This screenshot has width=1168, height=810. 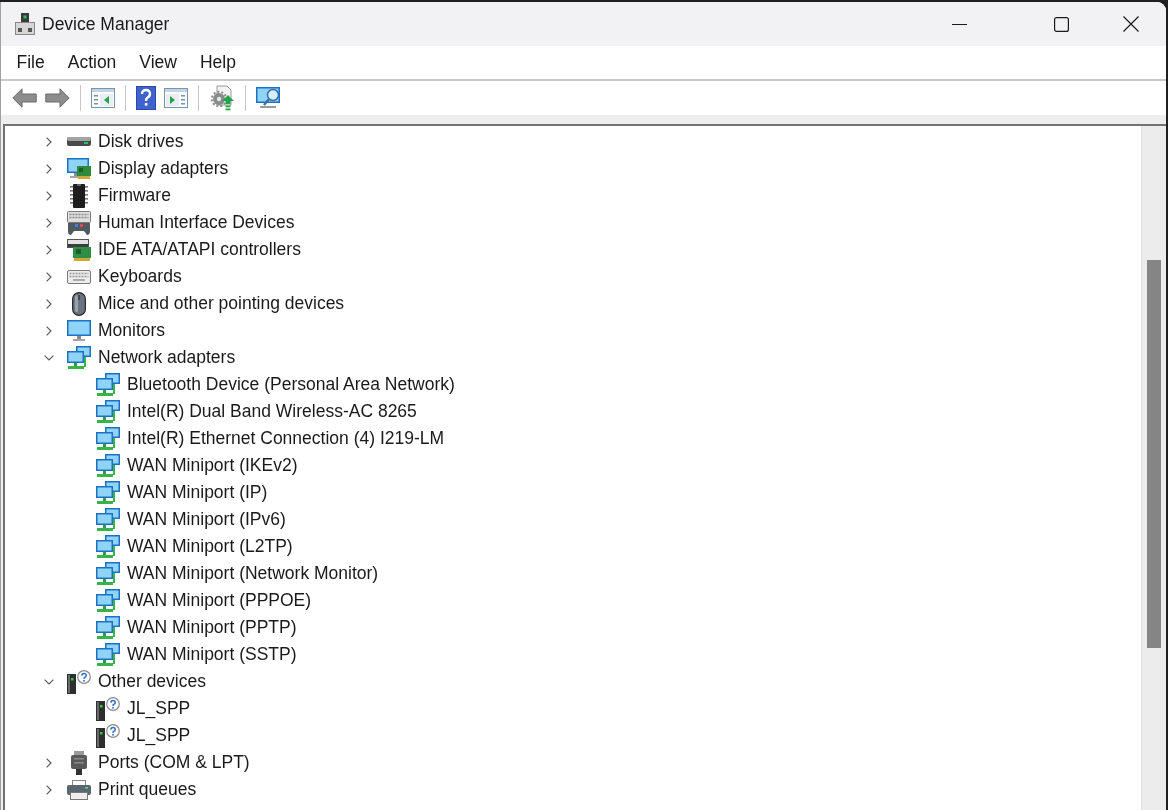 What do you see at coordinates (79, 222) in the screenshot?
I see `keyboard-gamepad-icon` at bounding box center [79, 222].